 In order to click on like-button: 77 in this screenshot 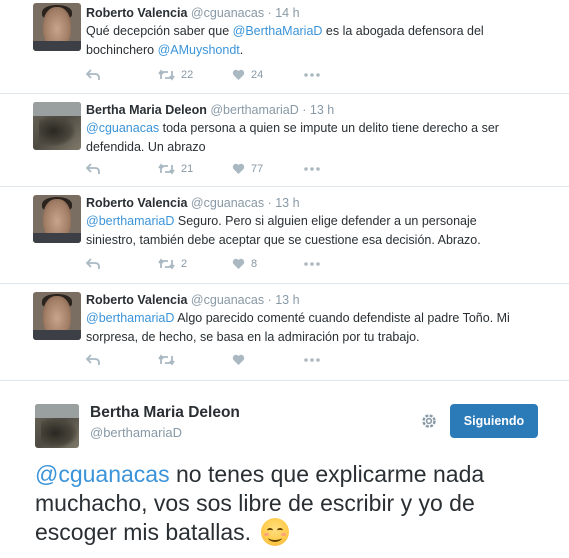, I will do `click(247, 169)`.